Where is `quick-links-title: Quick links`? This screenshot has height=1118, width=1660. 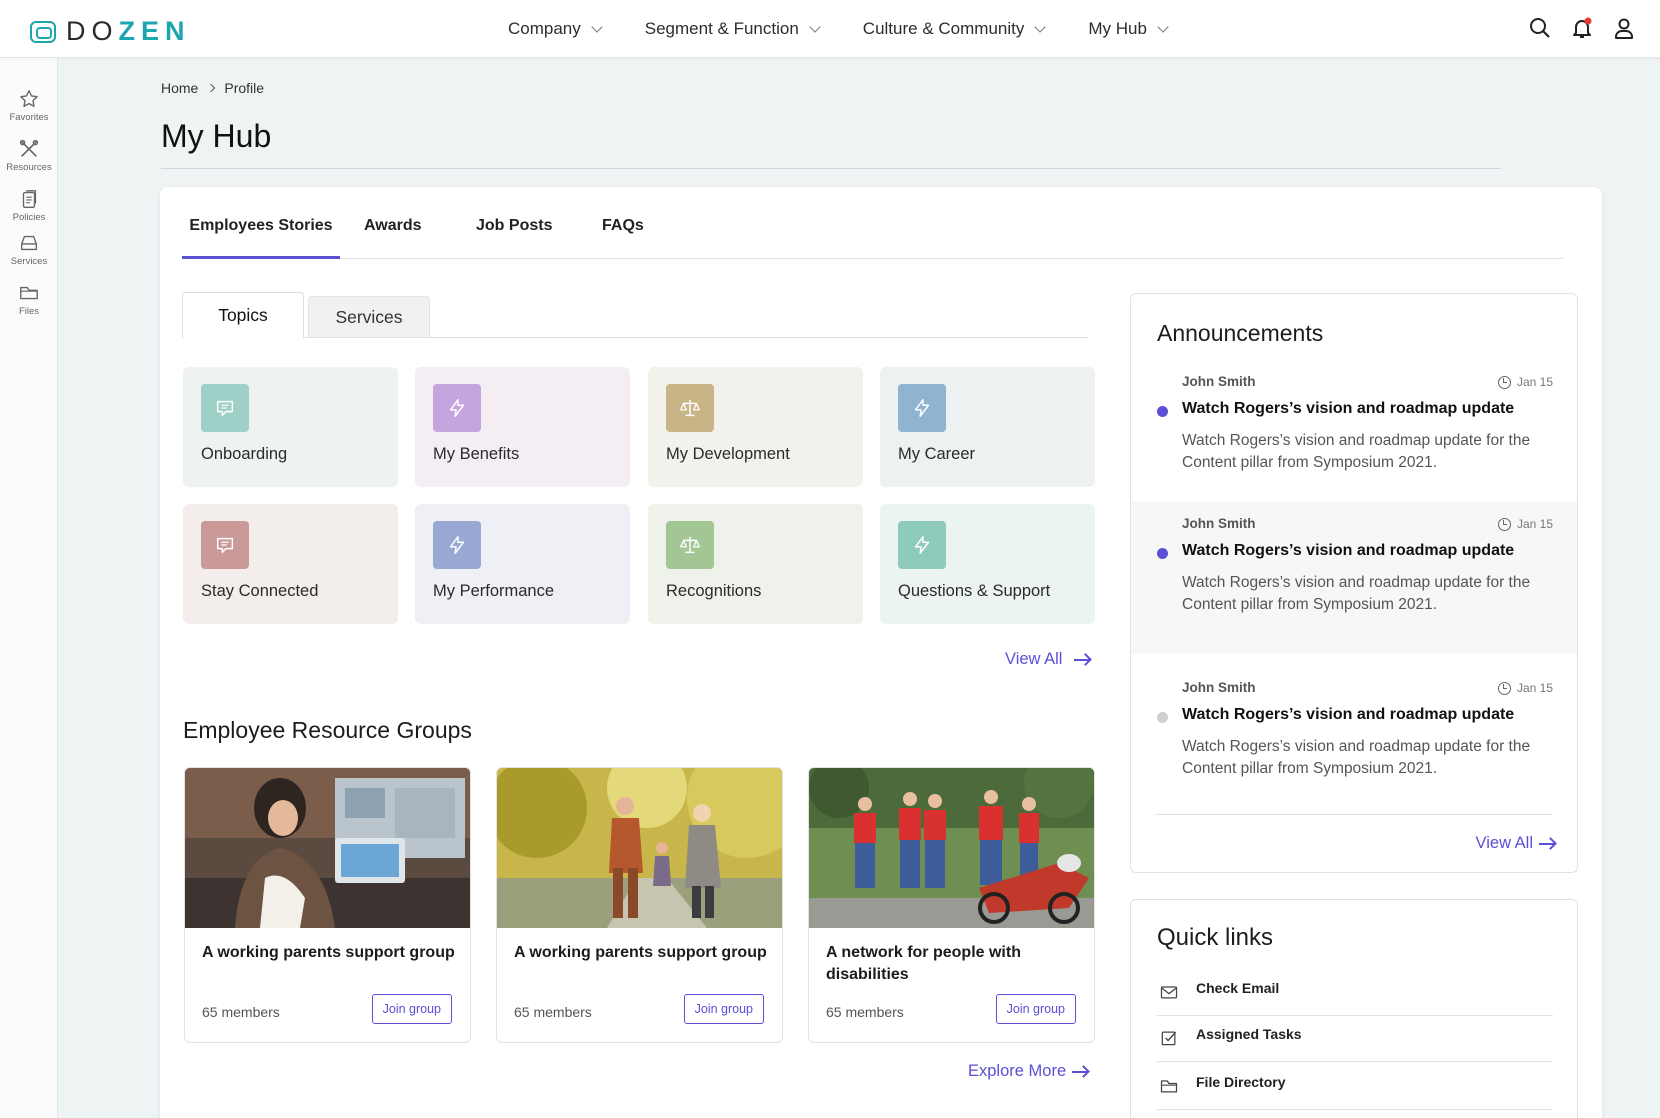
quick-links-title: Quick links is located at coordinates (1215, 937).